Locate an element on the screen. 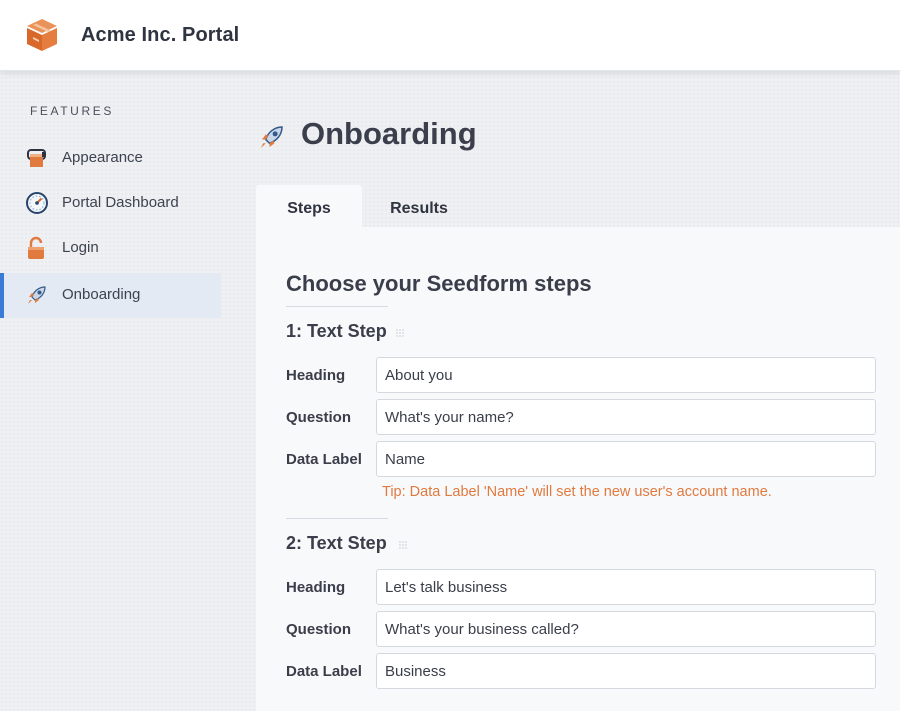 The width and height of the screenshot is (900, 711). section-title: Choose your Seedform steps is located at coordinates (439, 283).